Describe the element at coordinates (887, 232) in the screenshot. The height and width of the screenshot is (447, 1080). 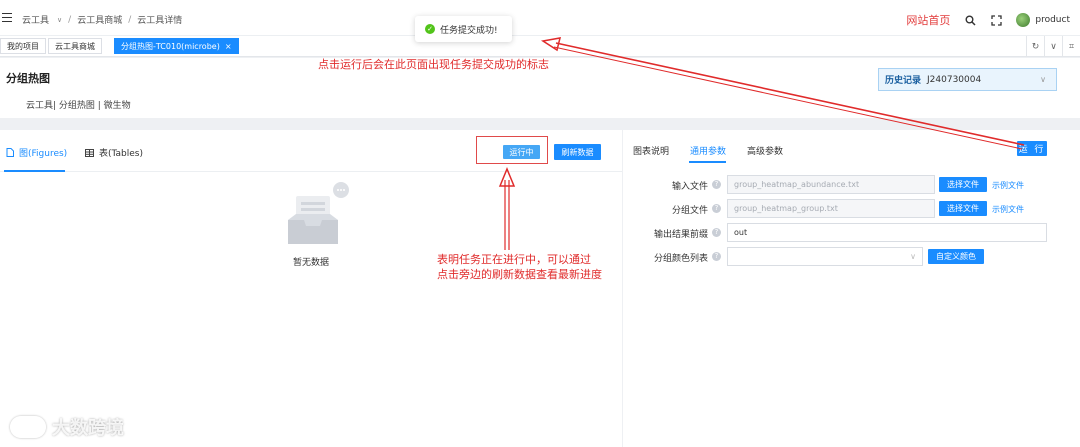
I see `output-prefix-input: out` at that location.